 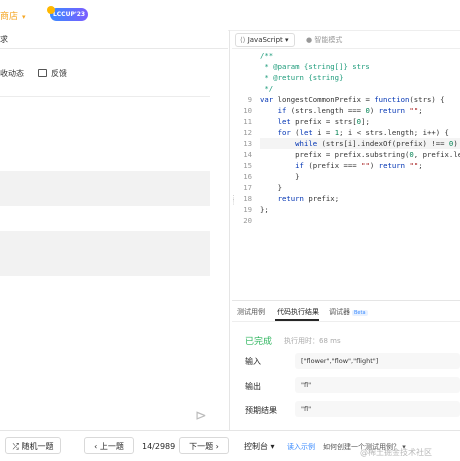 I want to click on language-select: ⟨⟩ JavaScript ▾, so click(x=265, y=40).